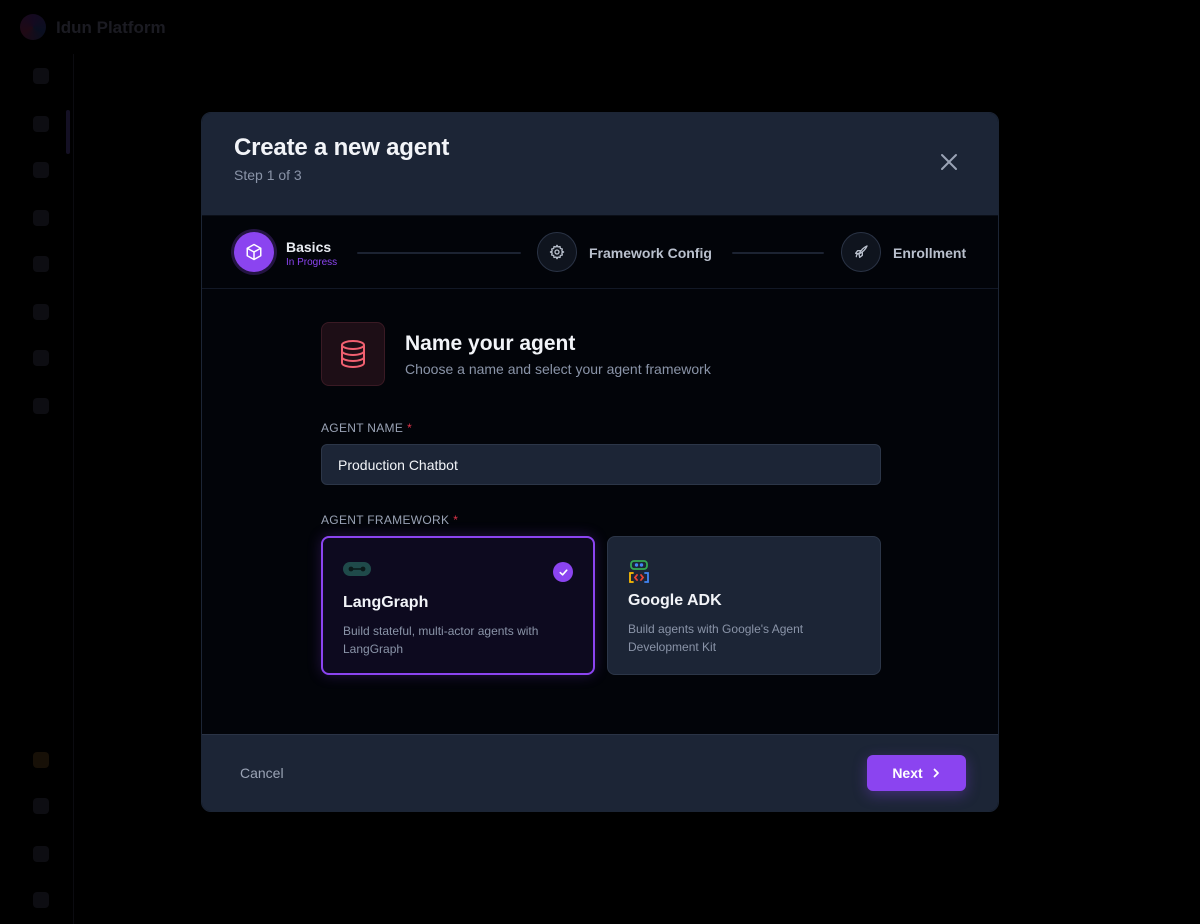 The width and height of the screenshot is (1200, 924). I want to click on section-title: Name your agent, so click(490, 343).